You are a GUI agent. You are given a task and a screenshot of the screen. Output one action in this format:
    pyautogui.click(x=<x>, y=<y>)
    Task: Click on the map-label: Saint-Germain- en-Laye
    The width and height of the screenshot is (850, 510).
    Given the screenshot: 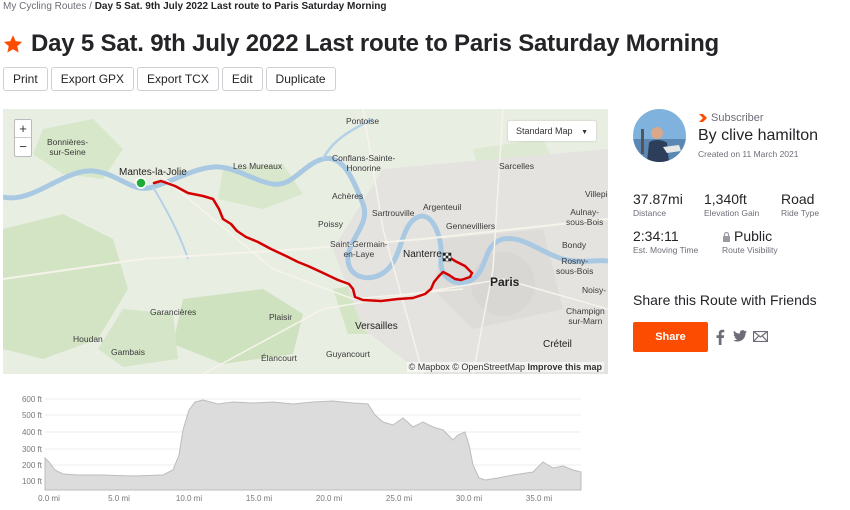 What is the action you would take?
    pyautogui.click(x=359, y=249)
    